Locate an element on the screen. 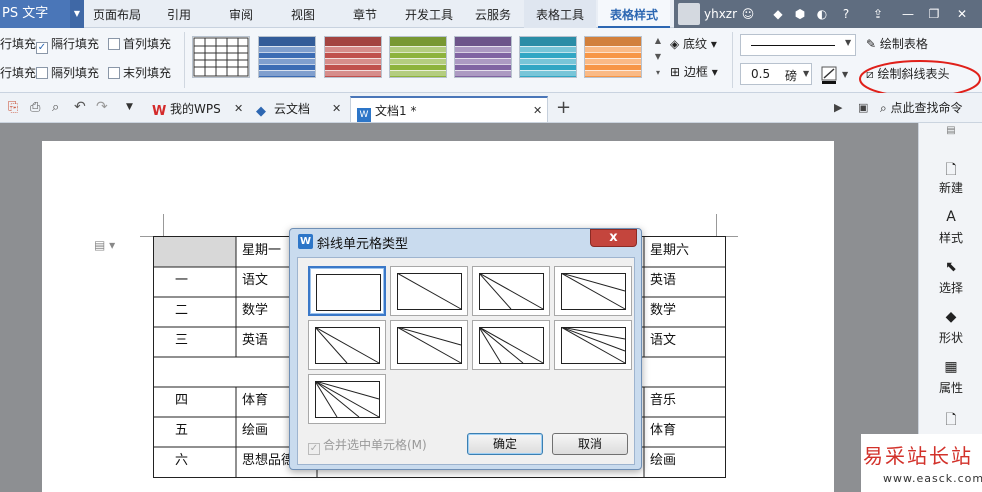 This screenshot has width=982, height=492. table-cell: 二 is located at coordinates (181, 311).